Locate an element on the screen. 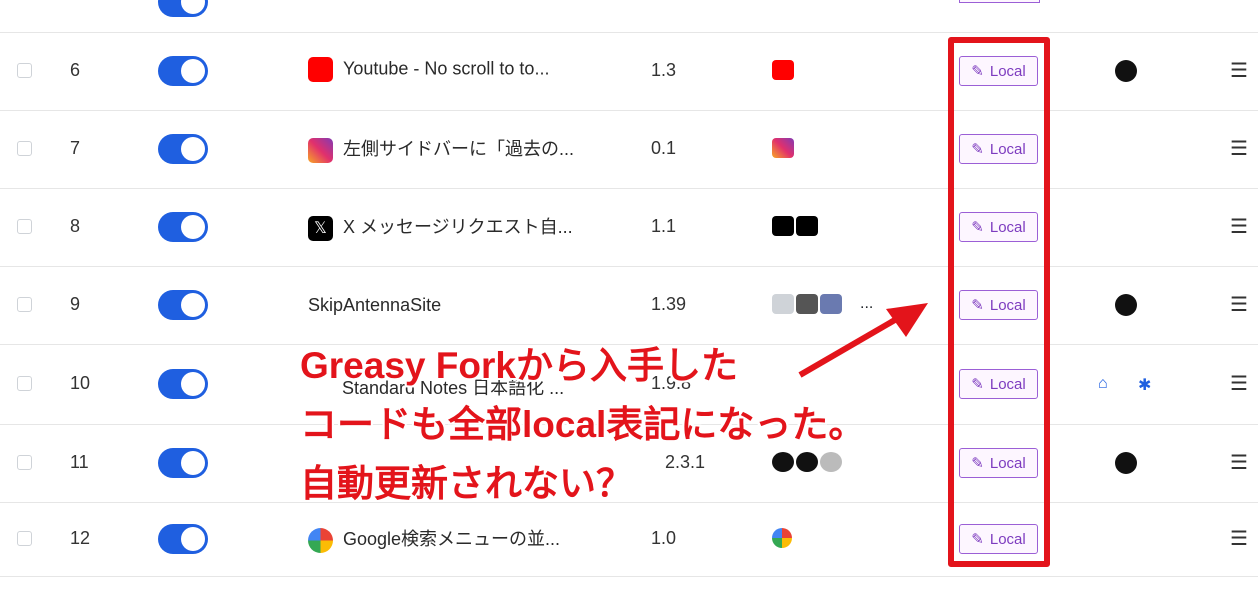 The width and height of the screenshot is (1258, 594). row-index: 8 is located at coordinates (75, 226).